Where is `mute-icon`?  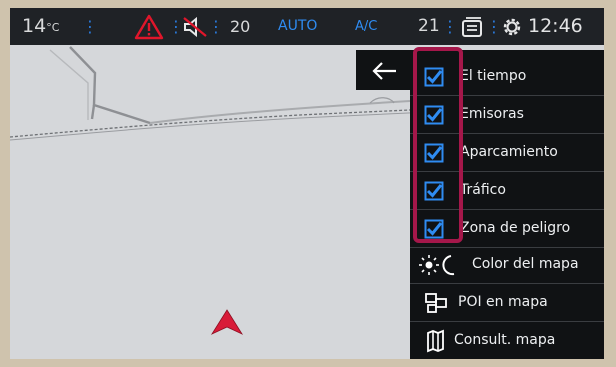 mute-icon is located at coordinates (195, 27).